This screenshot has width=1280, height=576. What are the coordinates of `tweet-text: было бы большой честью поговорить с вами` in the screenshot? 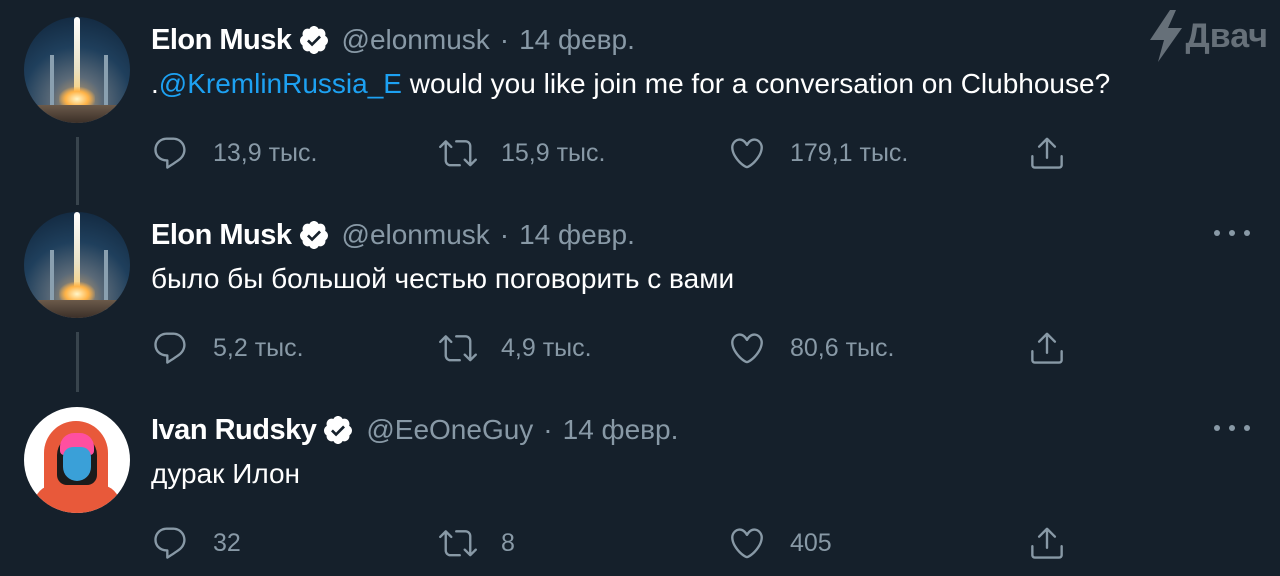 It's located at (443, 278).